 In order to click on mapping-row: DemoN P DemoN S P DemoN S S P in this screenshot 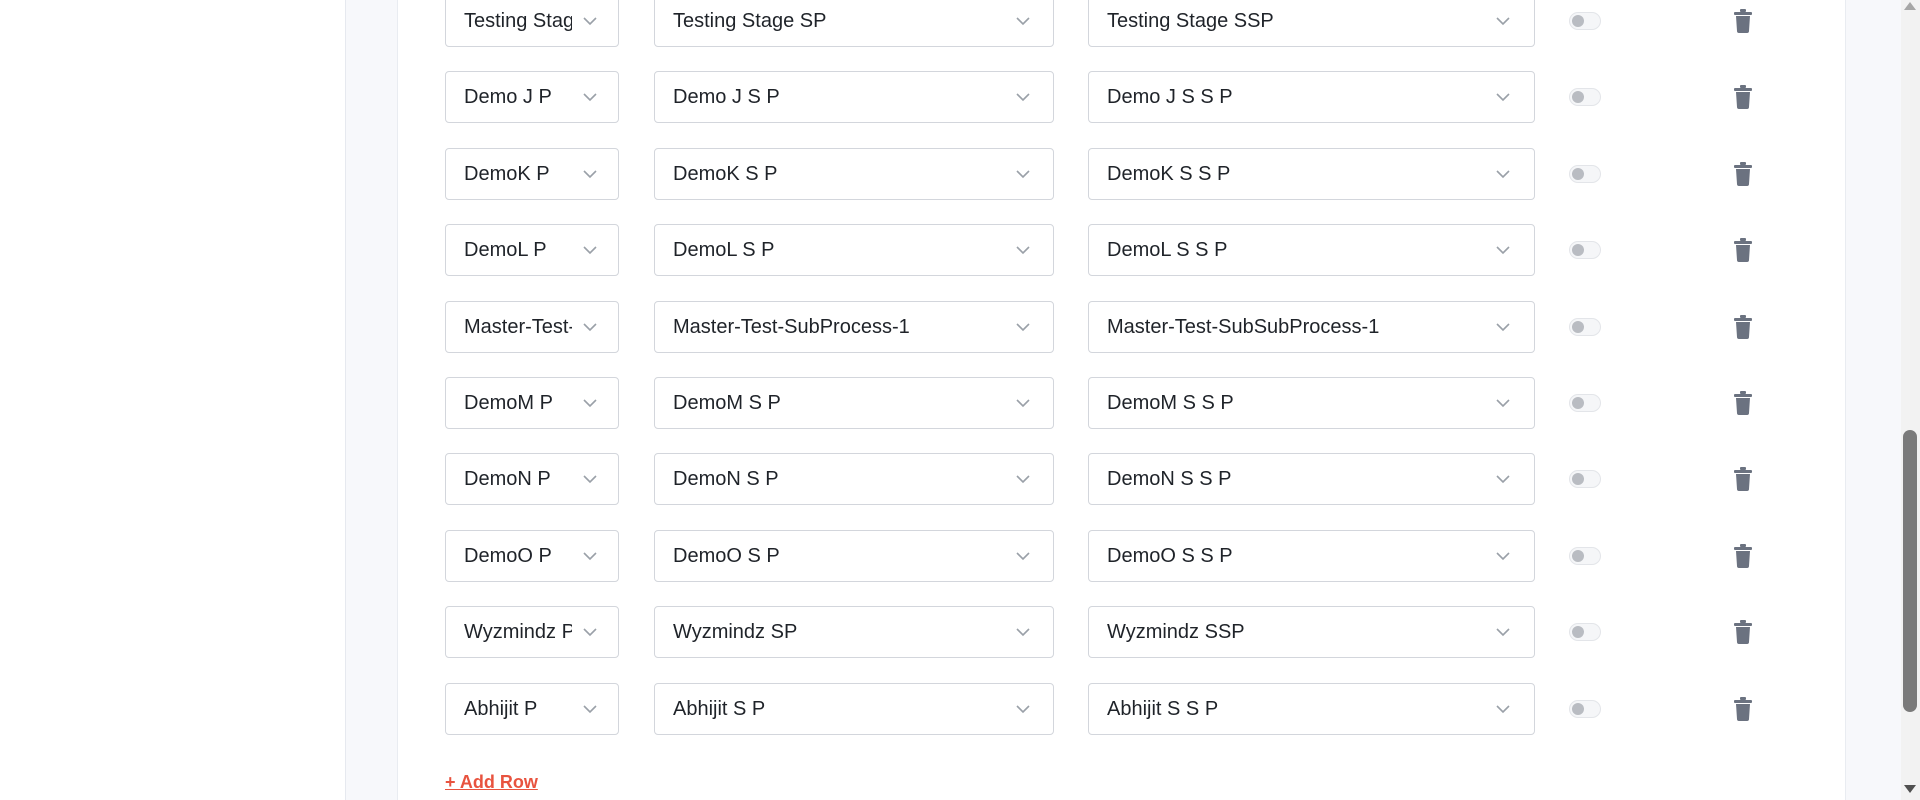, I will do `click(1105, 480)`.